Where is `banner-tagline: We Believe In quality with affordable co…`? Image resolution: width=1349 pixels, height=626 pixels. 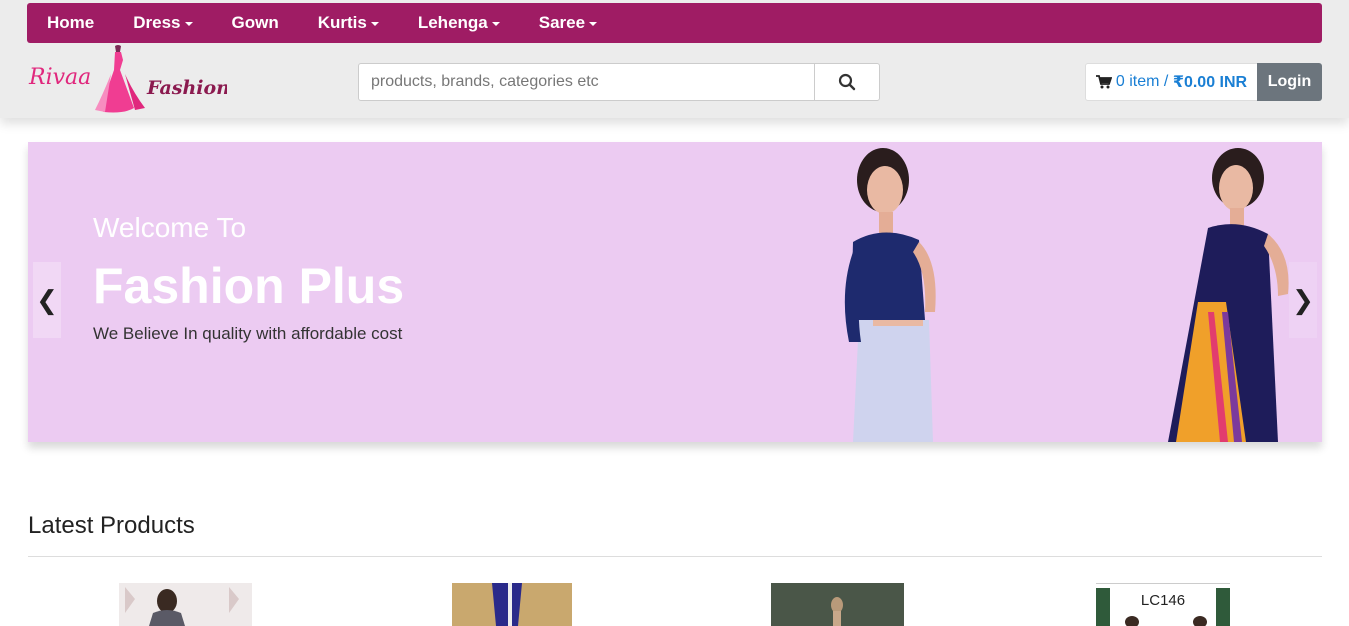 banner-tagline: We Believe In quality with affordable co… is located at coordinates (248, 333).